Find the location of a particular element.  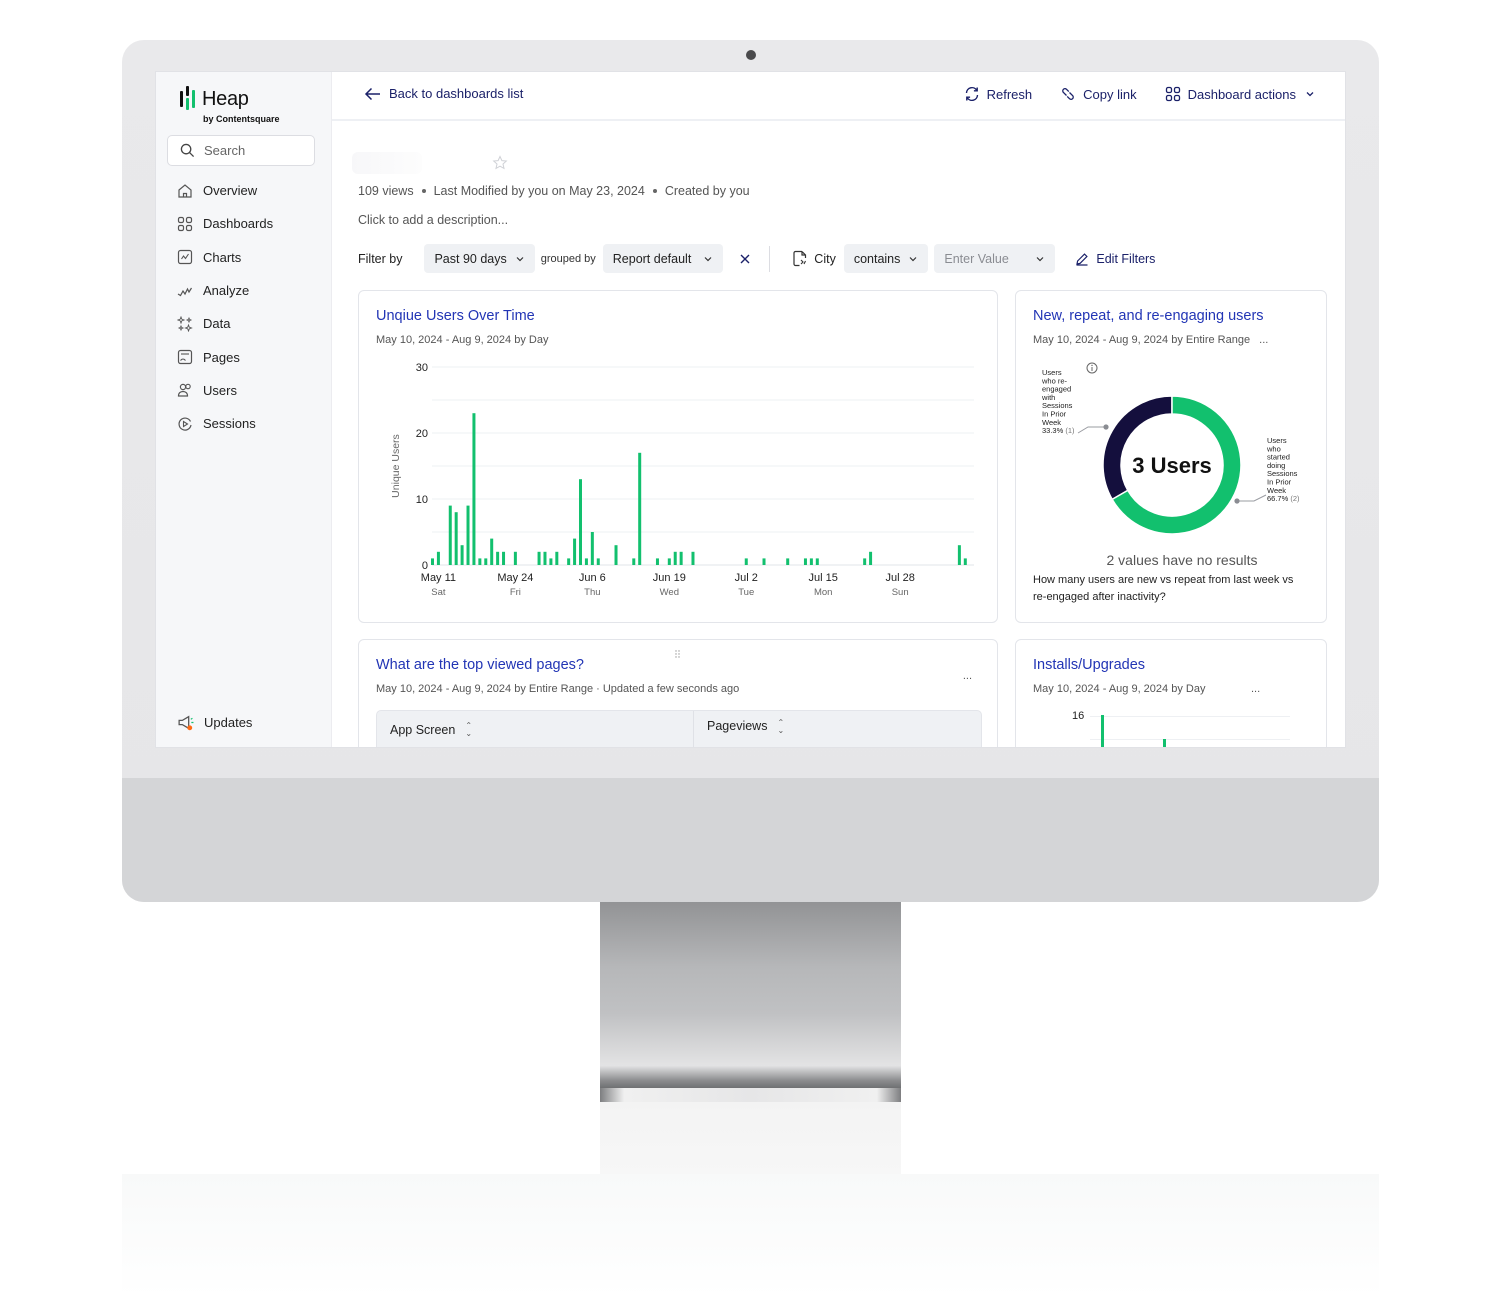

sidebar-item-updates: Updates is located at coordinates (214, 722).